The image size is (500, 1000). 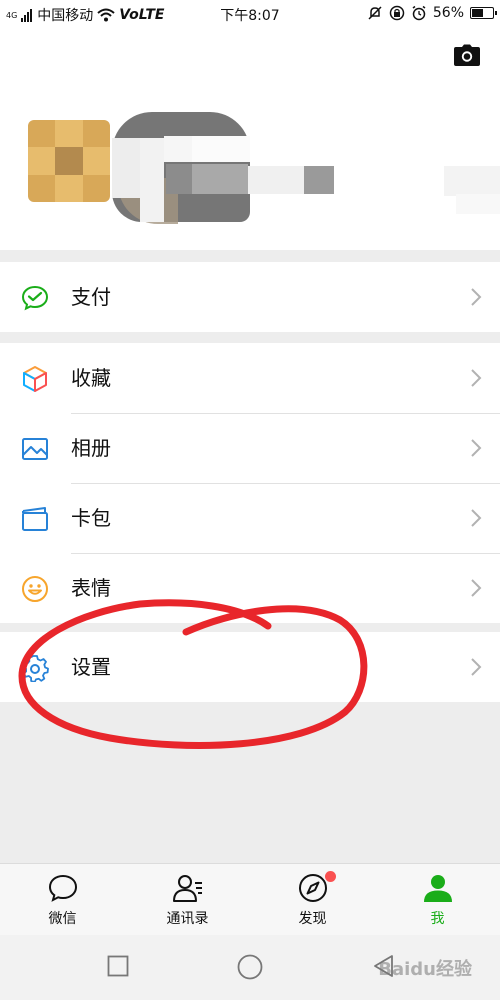 I want to click on tab-label: 微信, so click(x=62, y=919).